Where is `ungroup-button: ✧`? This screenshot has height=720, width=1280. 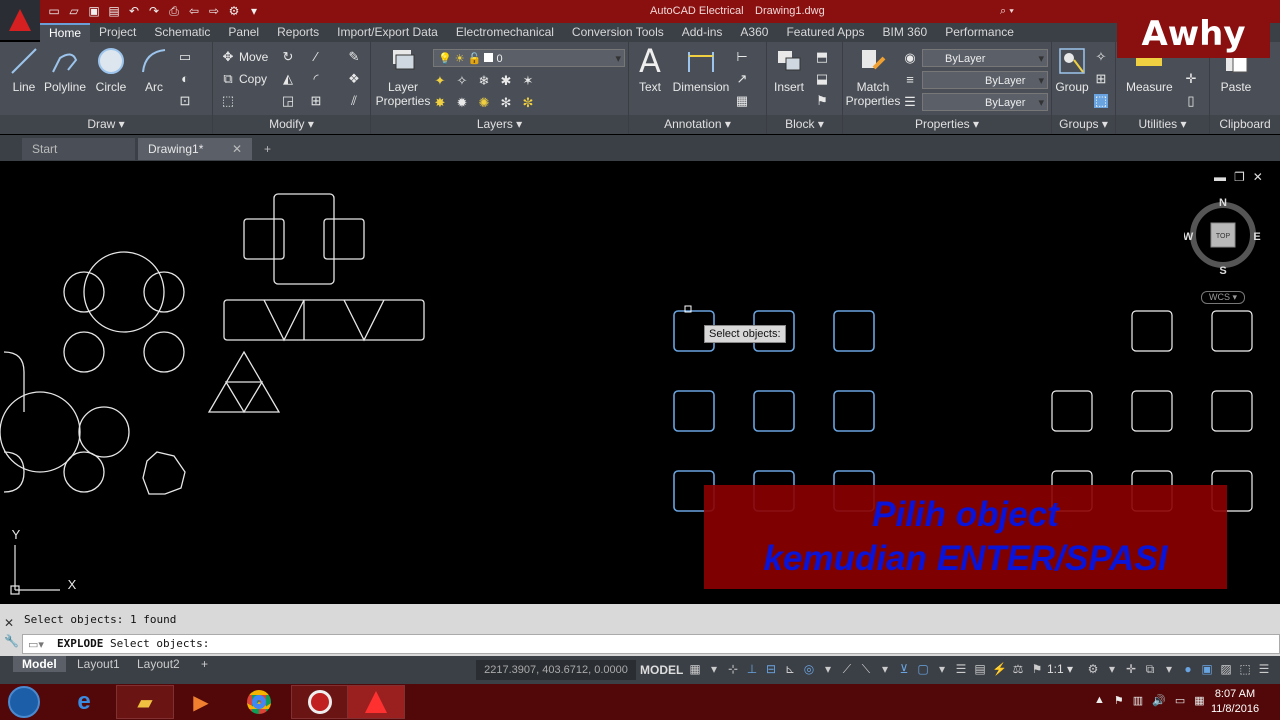 ungroup-button: ✧ is located at coordinates (1101, 57).